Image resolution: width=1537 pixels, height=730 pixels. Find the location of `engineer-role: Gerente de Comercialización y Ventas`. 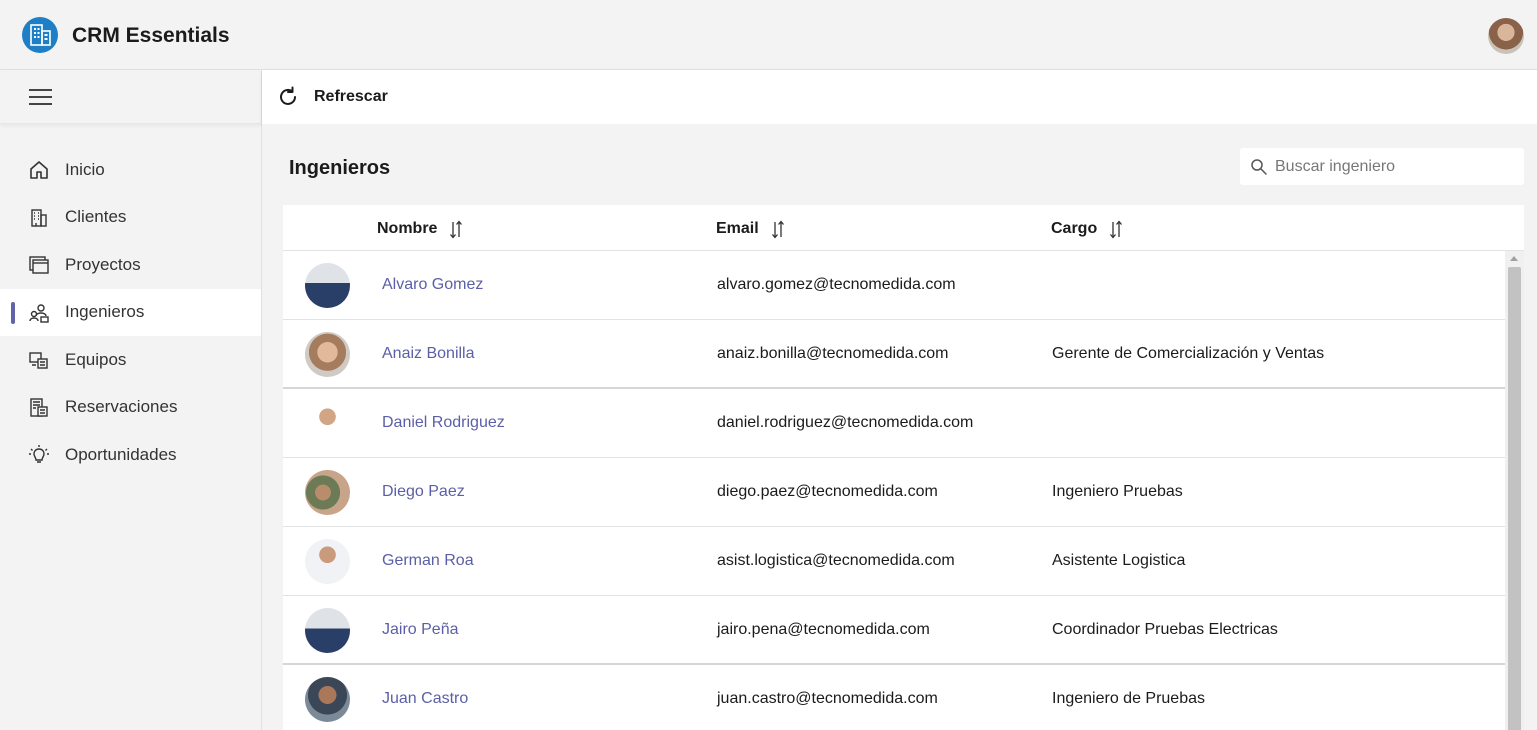

engineer-role: Gerente de Comercialización y Ventas is located at coordinates (1188, 353).